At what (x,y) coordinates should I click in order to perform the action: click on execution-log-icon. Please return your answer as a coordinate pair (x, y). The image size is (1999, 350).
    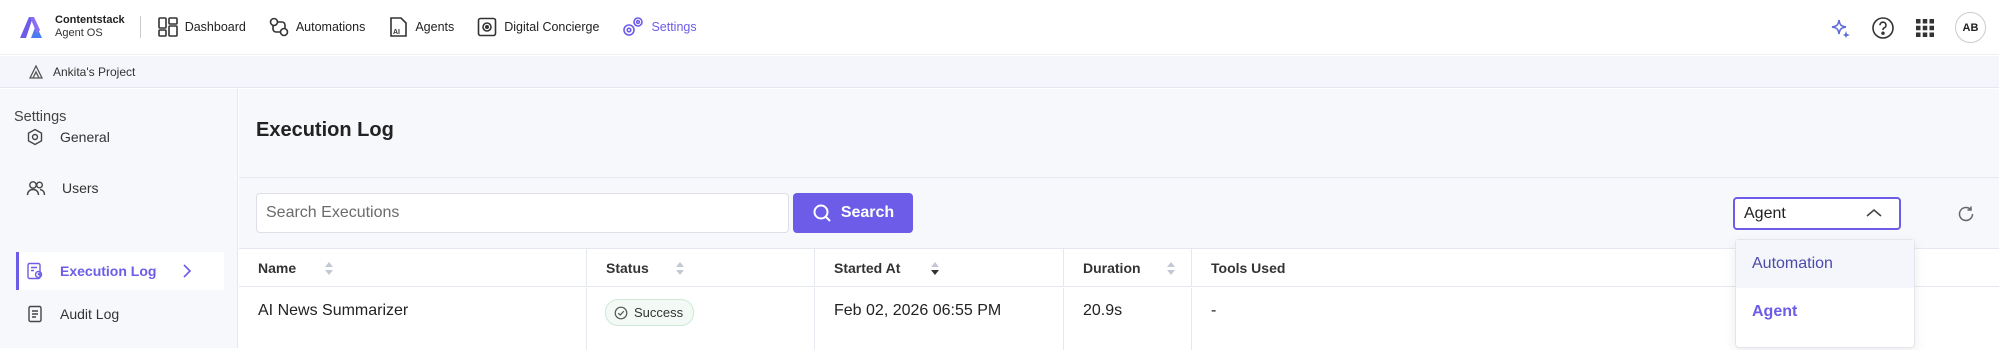
    Looking at the image, I should click on (35, 271).